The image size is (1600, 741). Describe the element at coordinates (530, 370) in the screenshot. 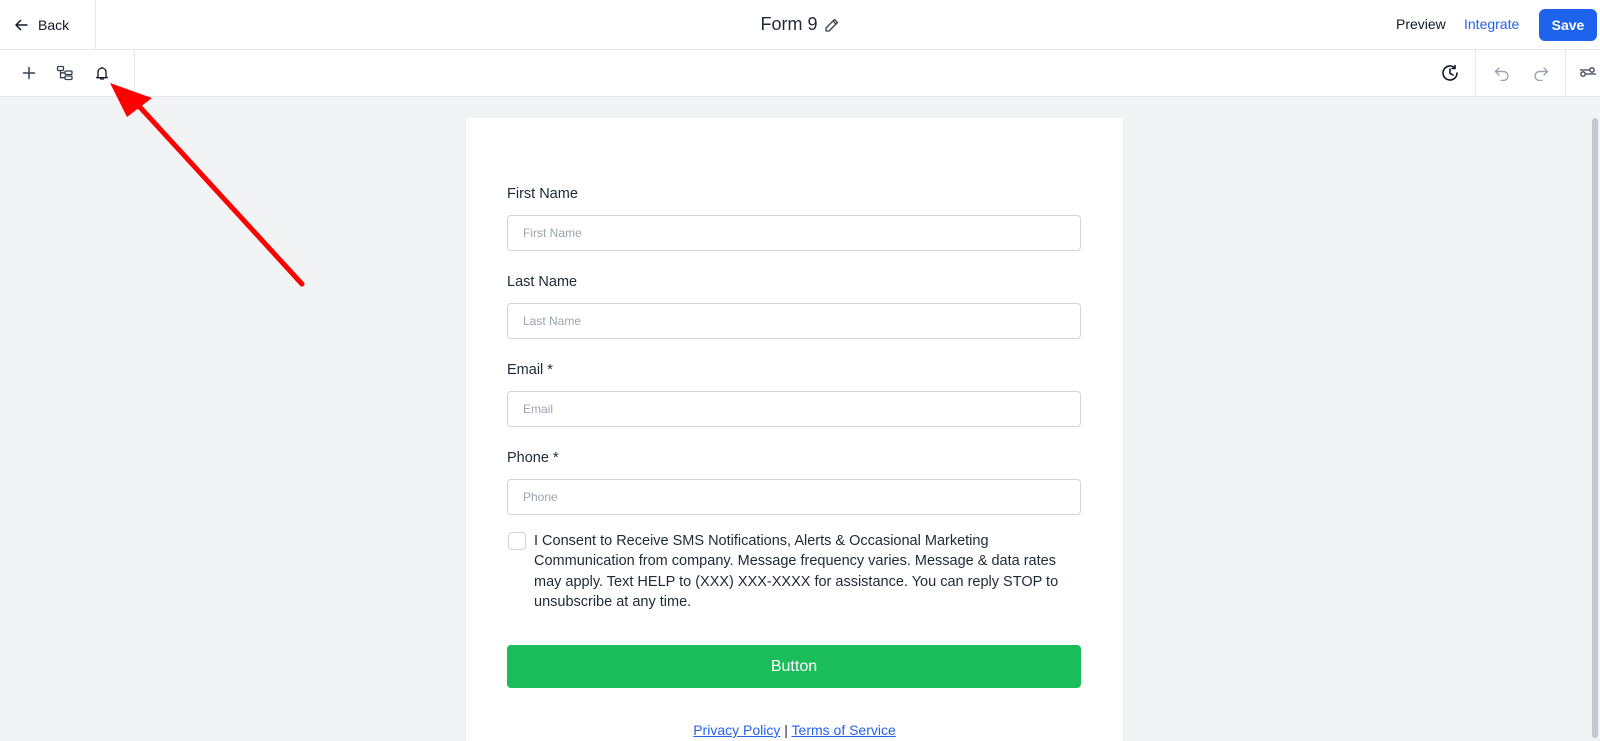

I see `email-label: Email *` at that location.